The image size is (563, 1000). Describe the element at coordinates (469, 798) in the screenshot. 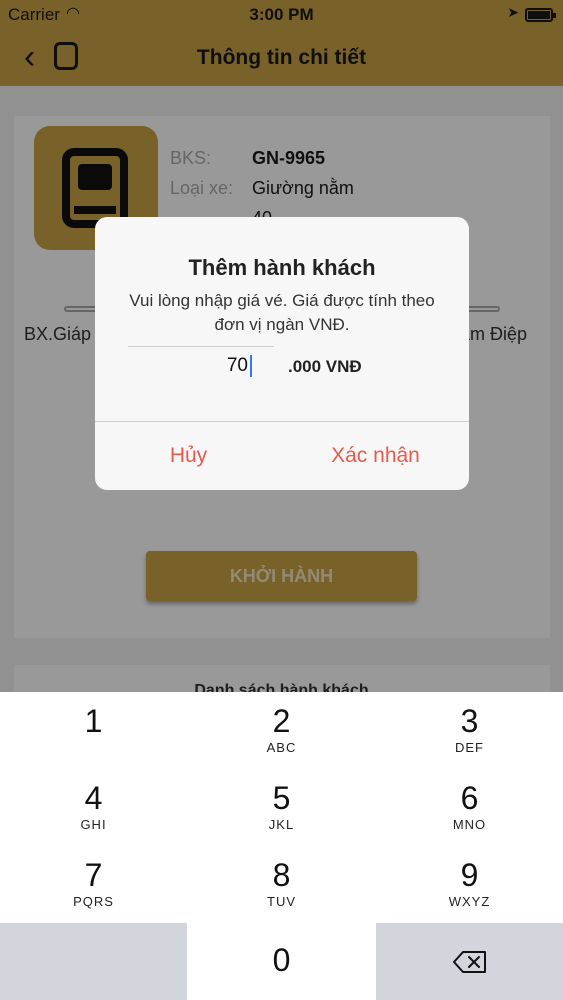

I see `key-digit: 6` at that location.